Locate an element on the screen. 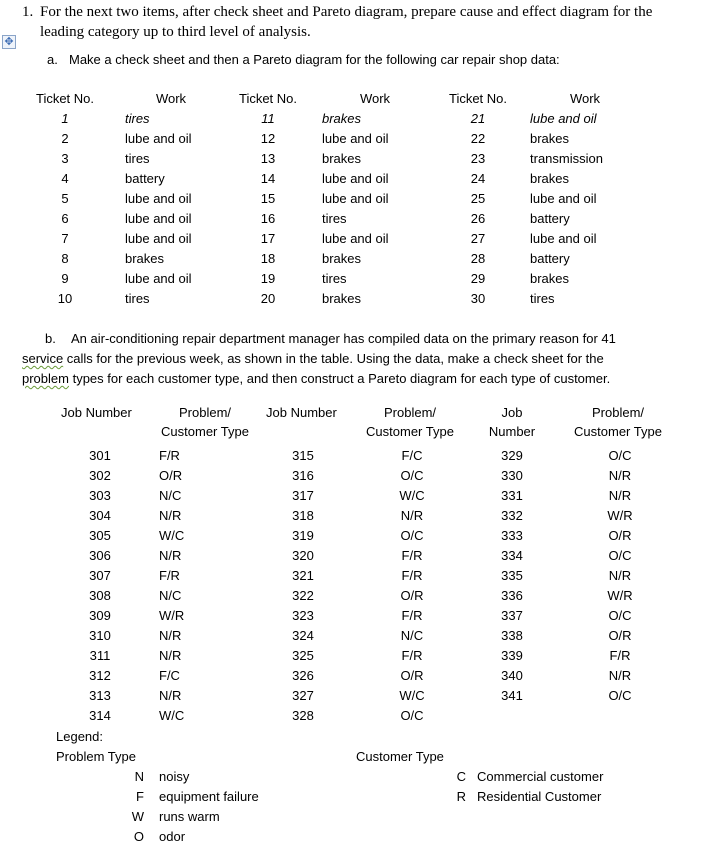 This screenshot has height=846, width=704. job-number: 303 is located at coordinates (100, 495).